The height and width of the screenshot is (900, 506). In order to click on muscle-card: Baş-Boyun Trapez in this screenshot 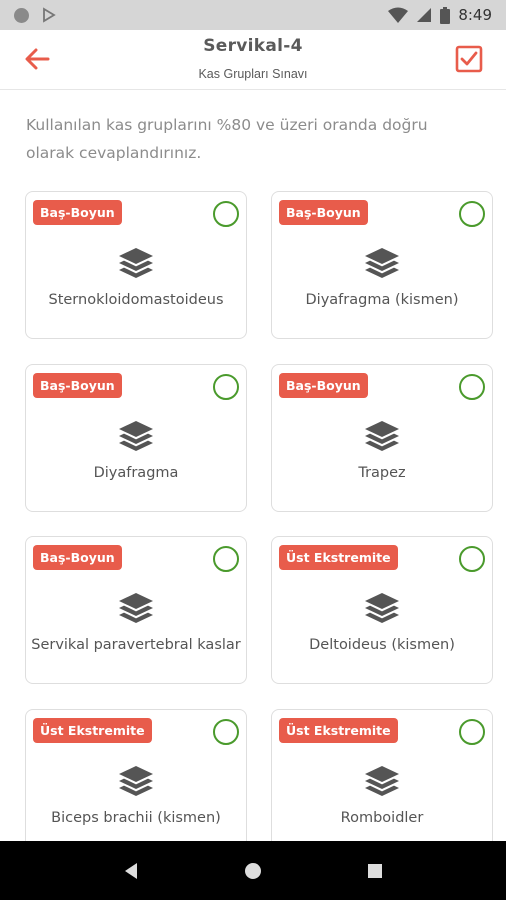, I will do `click(382, 438)`.